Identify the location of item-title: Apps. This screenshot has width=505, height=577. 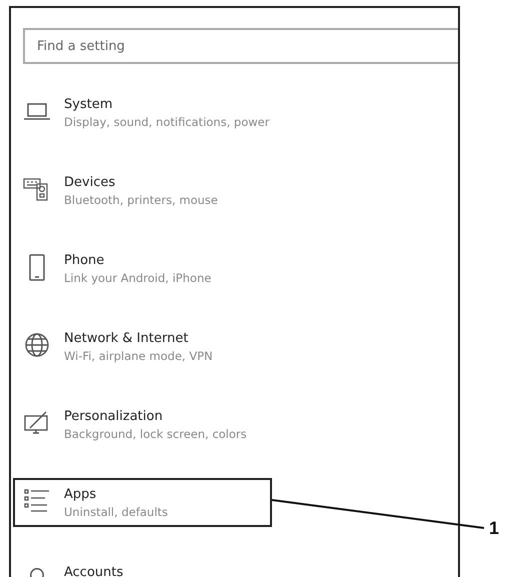
(81, 494).